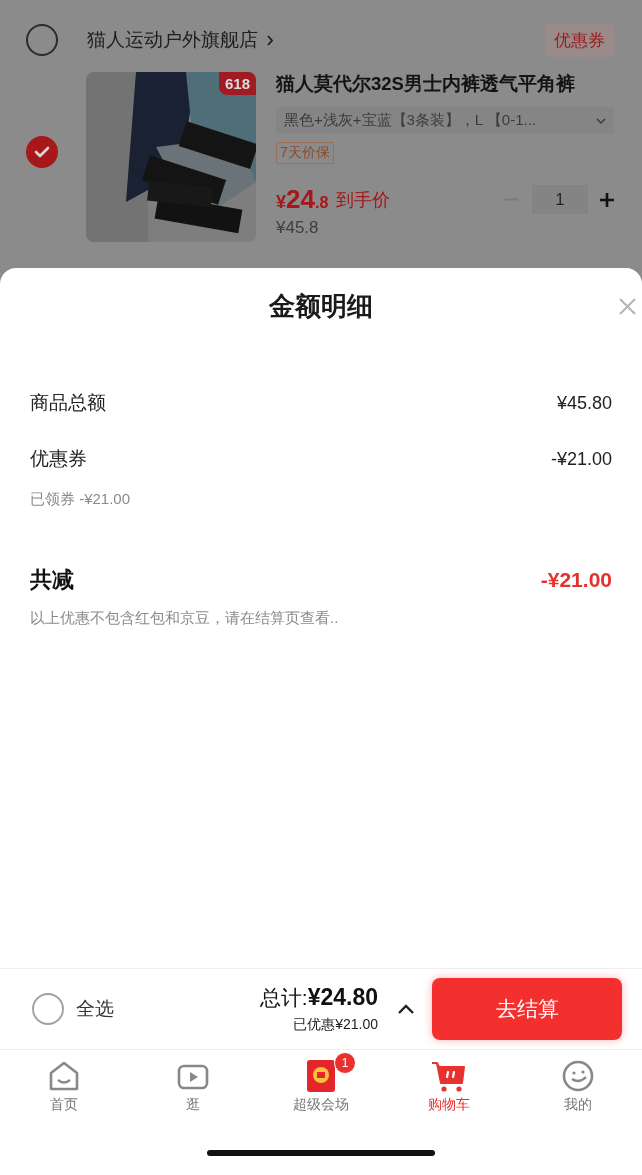 The height and width of the screenshot is (1175, 642). I want to click on disclaimer-text: 以上优惠不包含红包和京豆，请在结算页查看.., so click(185, 618).